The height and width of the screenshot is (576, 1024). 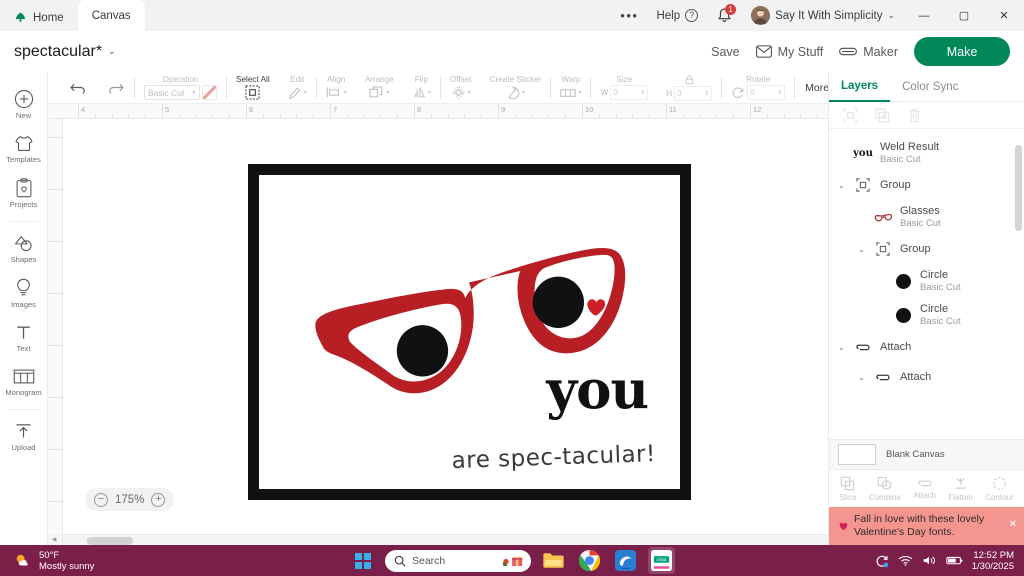 I want to click on flatten-button: Flatten, so click(x=960, y=489).